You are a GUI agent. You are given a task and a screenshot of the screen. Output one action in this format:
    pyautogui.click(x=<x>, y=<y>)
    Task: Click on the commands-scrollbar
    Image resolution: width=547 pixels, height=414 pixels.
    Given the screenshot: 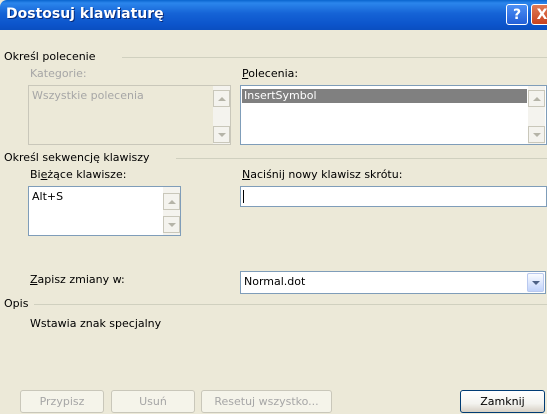 What is the action you would take?
    pyautogui.click(x=536, y=115)
    